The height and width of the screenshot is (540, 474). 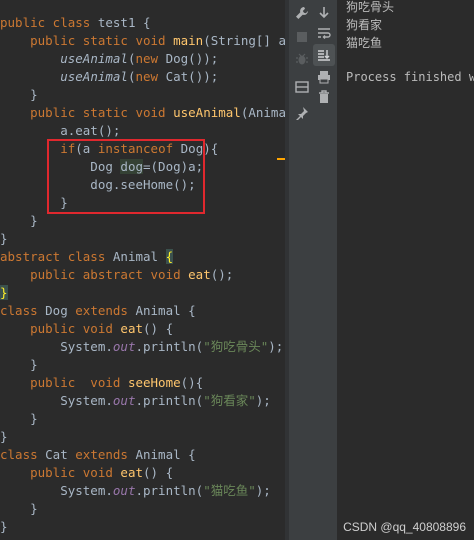 I want to click on print-icon, so click(x=324, y=77).